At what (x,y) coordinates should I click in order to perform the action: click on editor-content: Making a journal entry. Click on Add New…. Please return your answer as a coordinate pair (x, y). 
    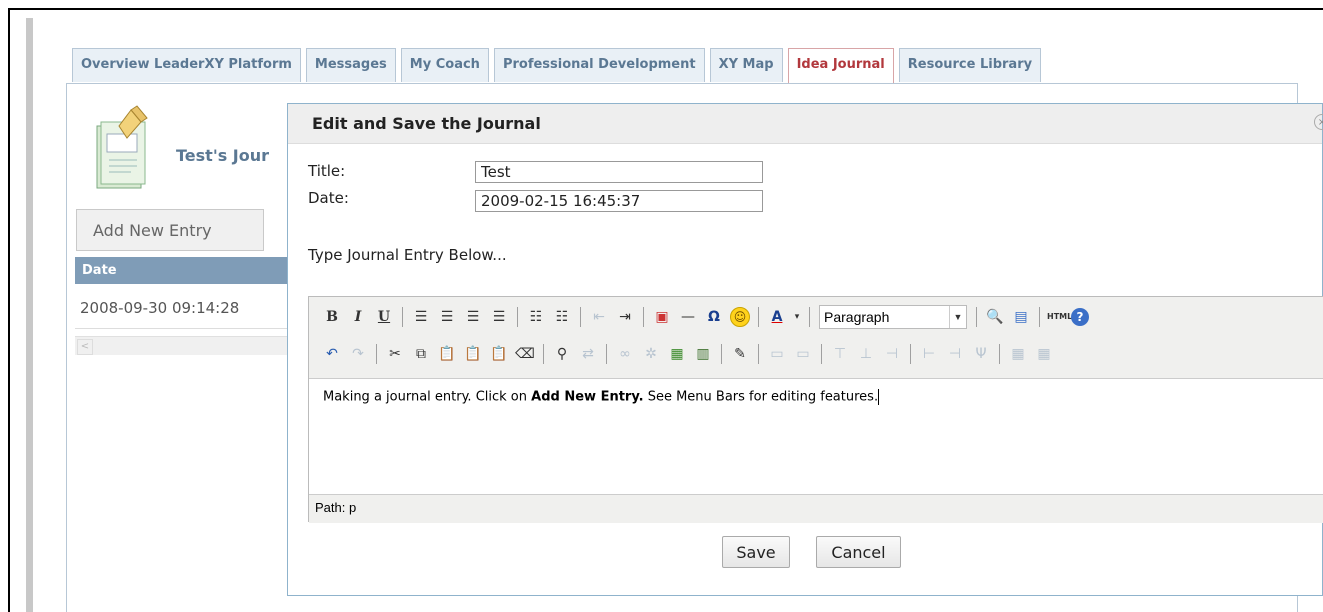
    Looking at the image, I should click on (601, 397).